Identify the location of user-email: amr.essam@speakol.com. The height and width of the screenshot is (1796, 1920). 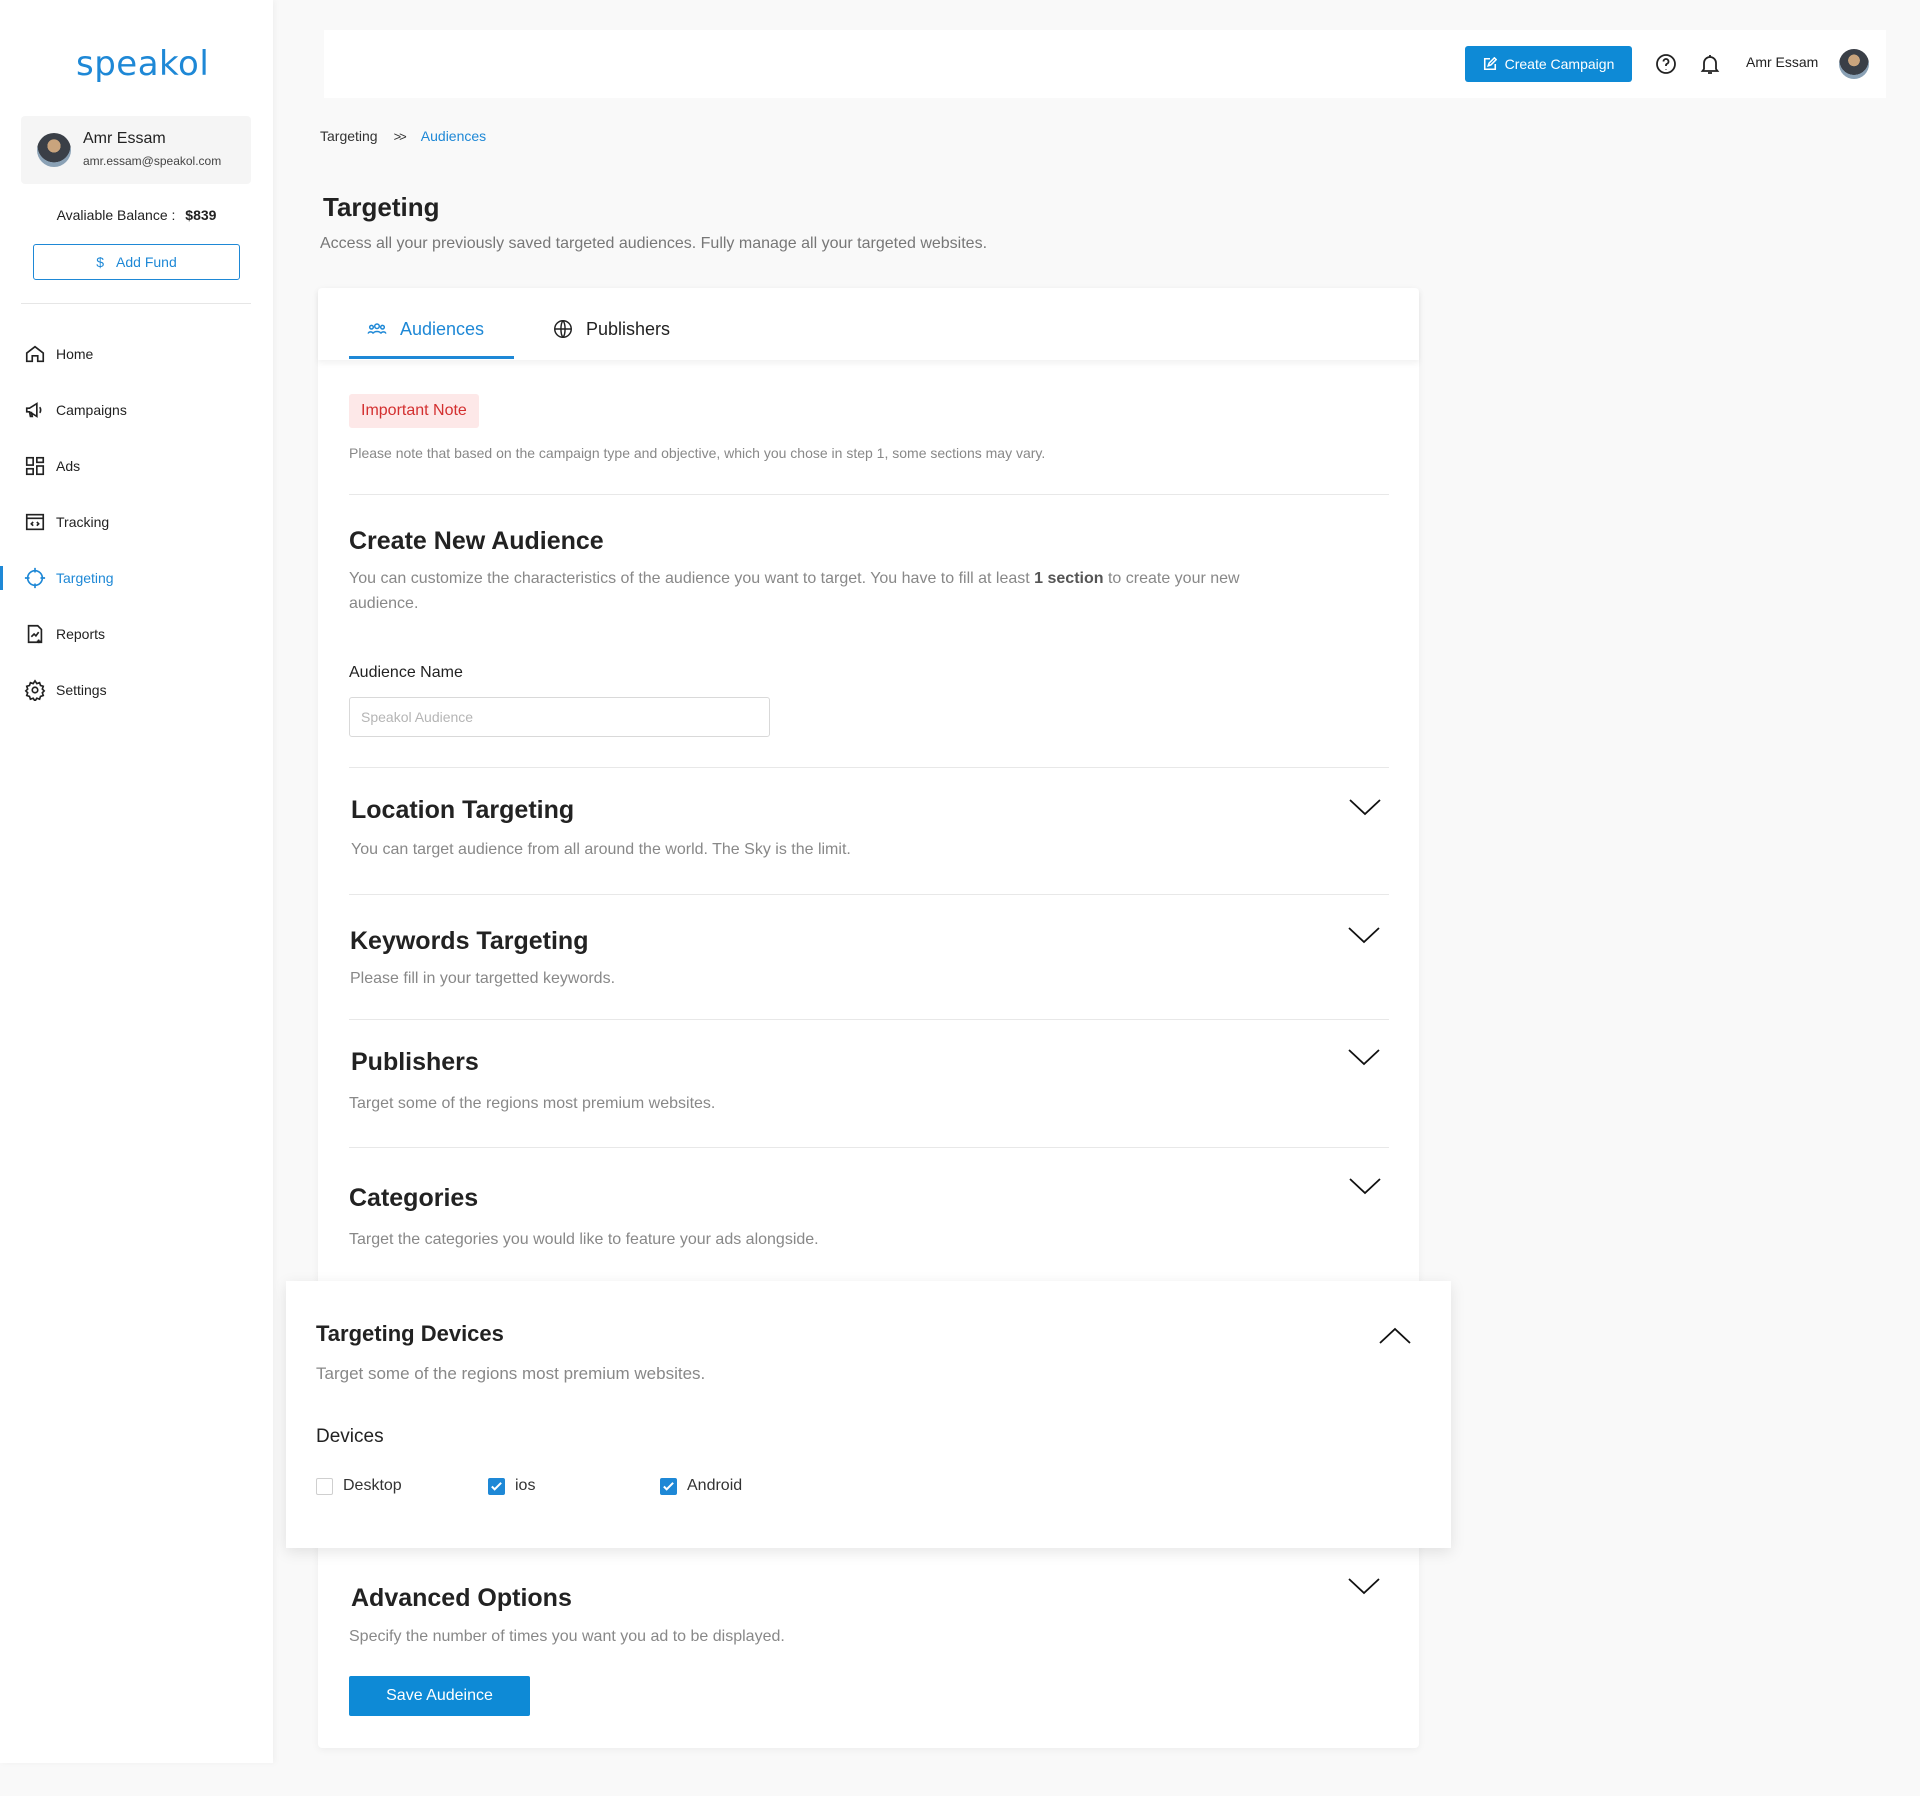
(152, 161).